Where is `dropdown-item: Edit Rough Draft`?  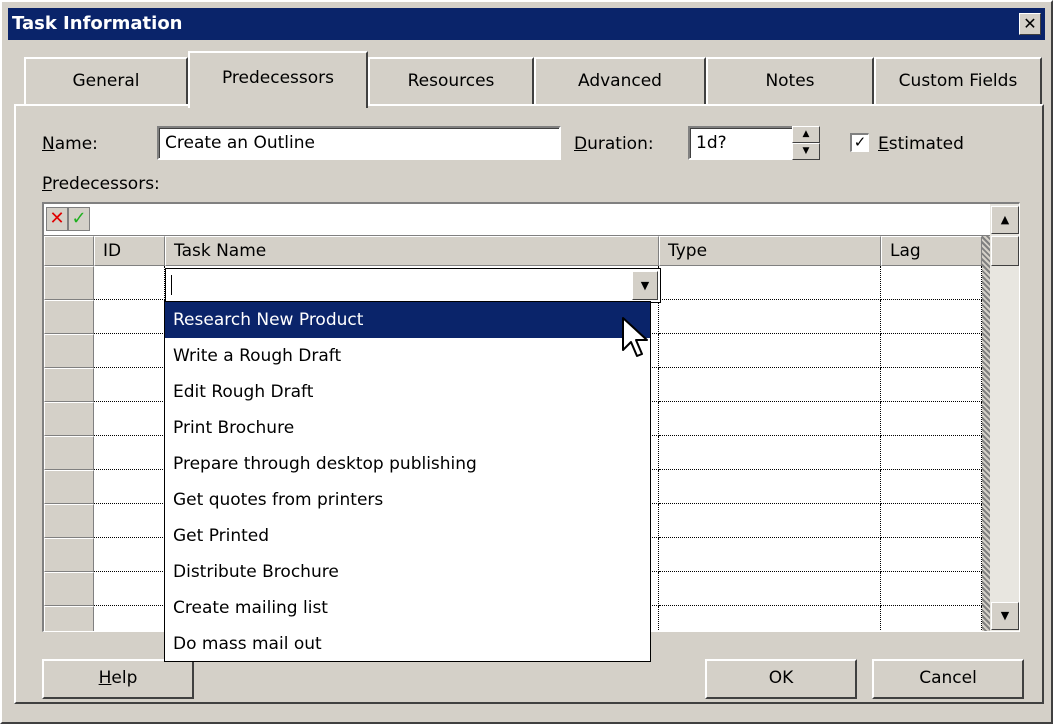 dropdown-item: Edit Rough Draft is located at coordinates (407, 392).